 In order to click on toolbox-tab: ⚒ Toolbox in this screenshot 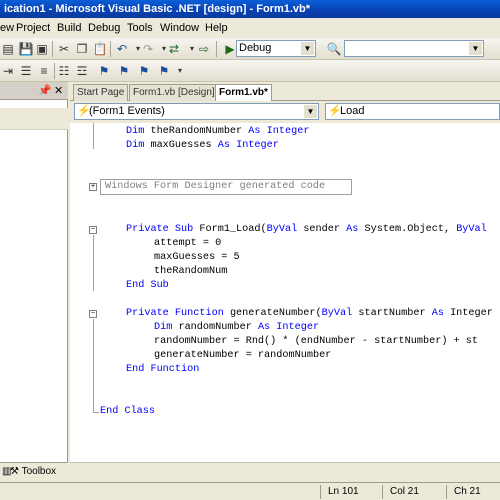, I will do `click(33, 471)`.